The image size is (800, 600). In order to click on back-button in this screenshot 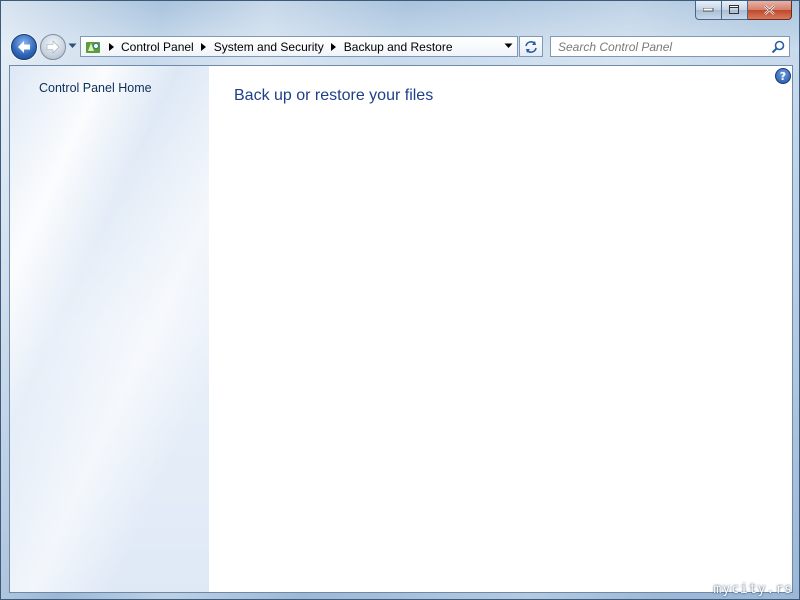, I will do `click(24, 47)`.